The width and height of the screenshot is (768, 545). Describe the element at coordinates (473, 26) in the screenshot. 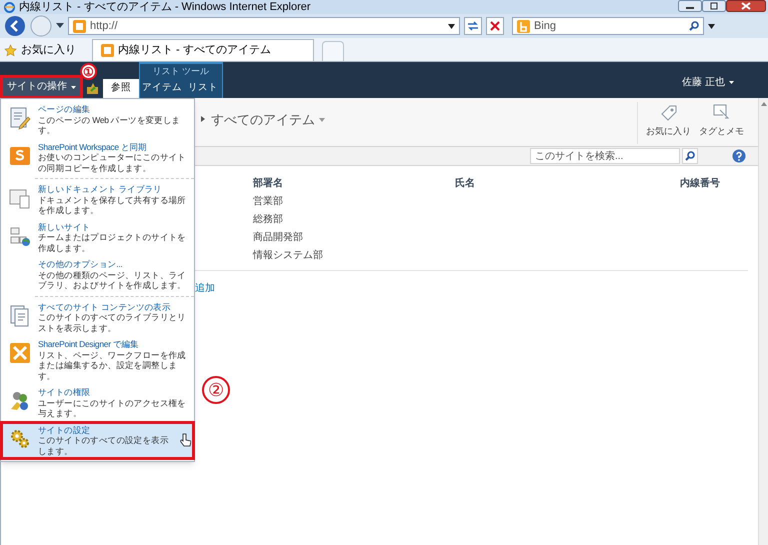

I see `refresh-icon` at that location.